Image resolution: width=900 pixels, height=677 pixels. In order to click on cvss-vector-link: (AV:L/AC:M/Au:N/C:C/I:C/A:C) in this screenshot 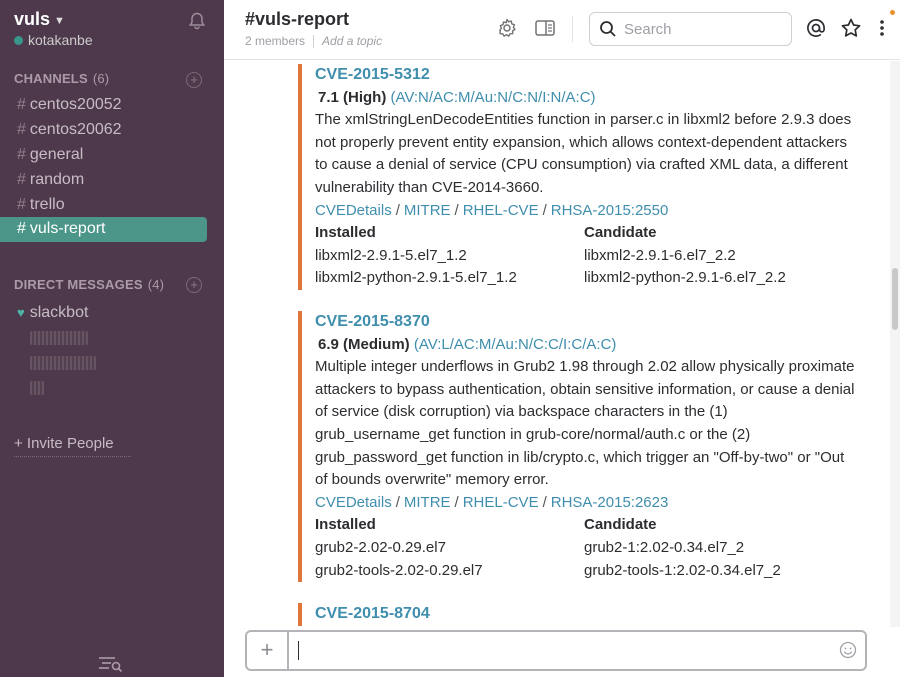, I will do `click(515, 344)`.